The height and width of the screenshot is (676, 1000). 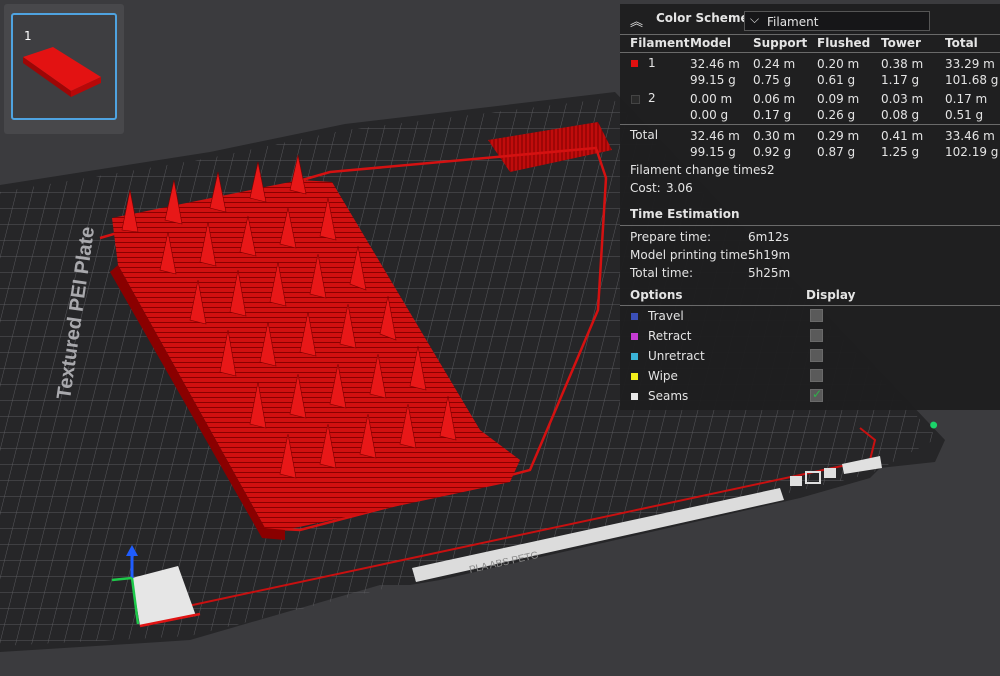 I want to click on prepare-time-value: 6m12s, so click(x=768, y=237).